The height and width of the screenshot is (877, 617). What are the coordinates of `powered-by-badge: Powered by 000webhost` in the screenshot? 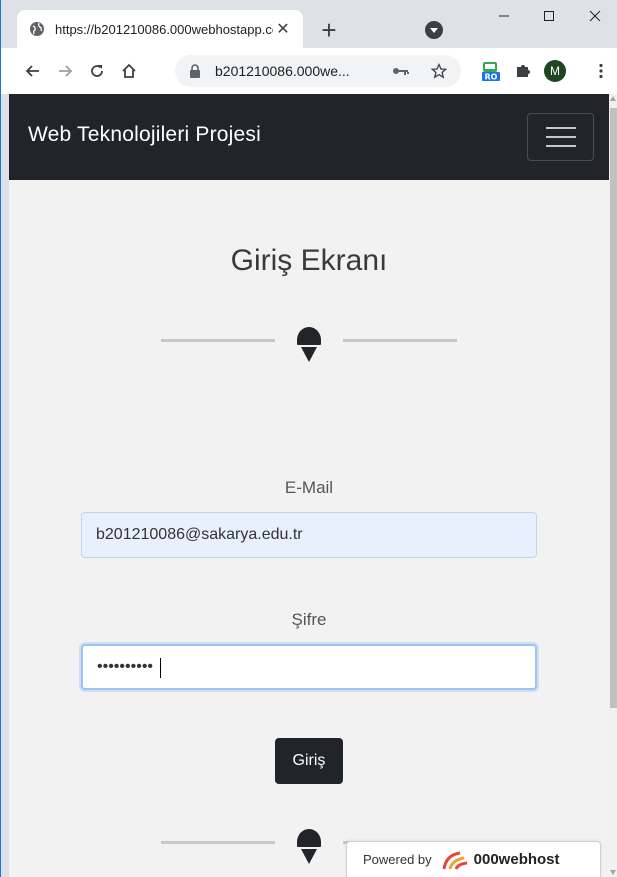 It's located at (473, 859).